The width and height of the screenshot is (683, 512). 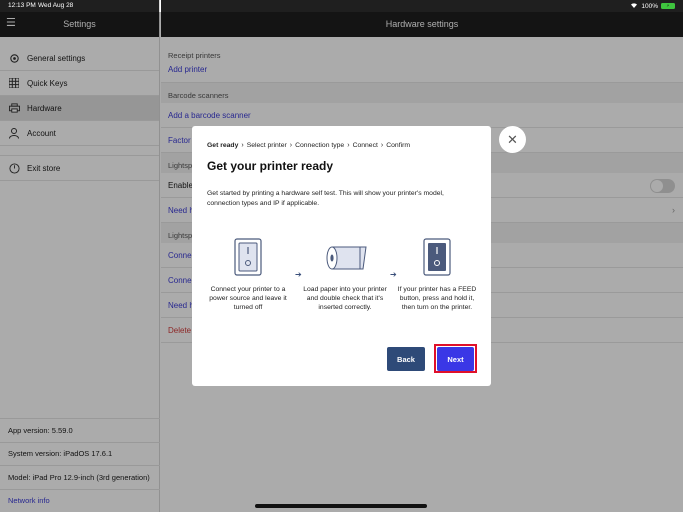 I want to click on next-button: Next, so click(x=455, y=359).